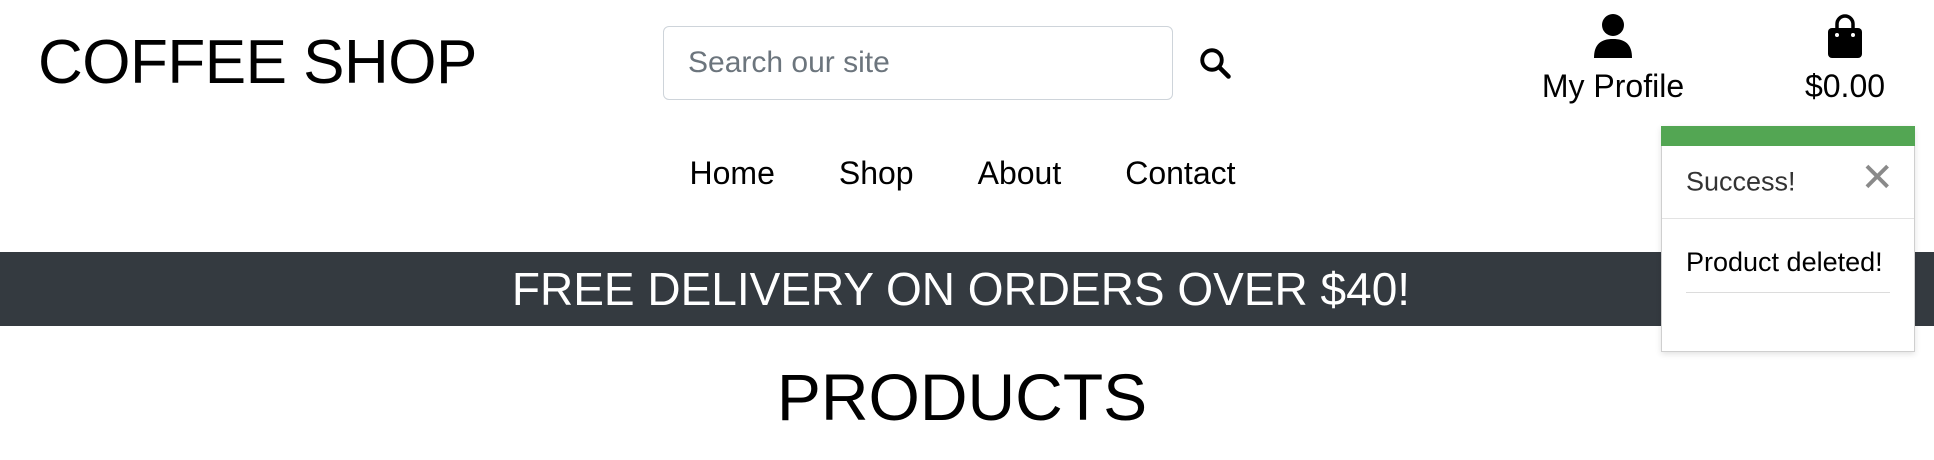  What do you see at coordinates (1788, 292) in the screenshot?
I see `toast-divider` at bounding box center [1788, 292].